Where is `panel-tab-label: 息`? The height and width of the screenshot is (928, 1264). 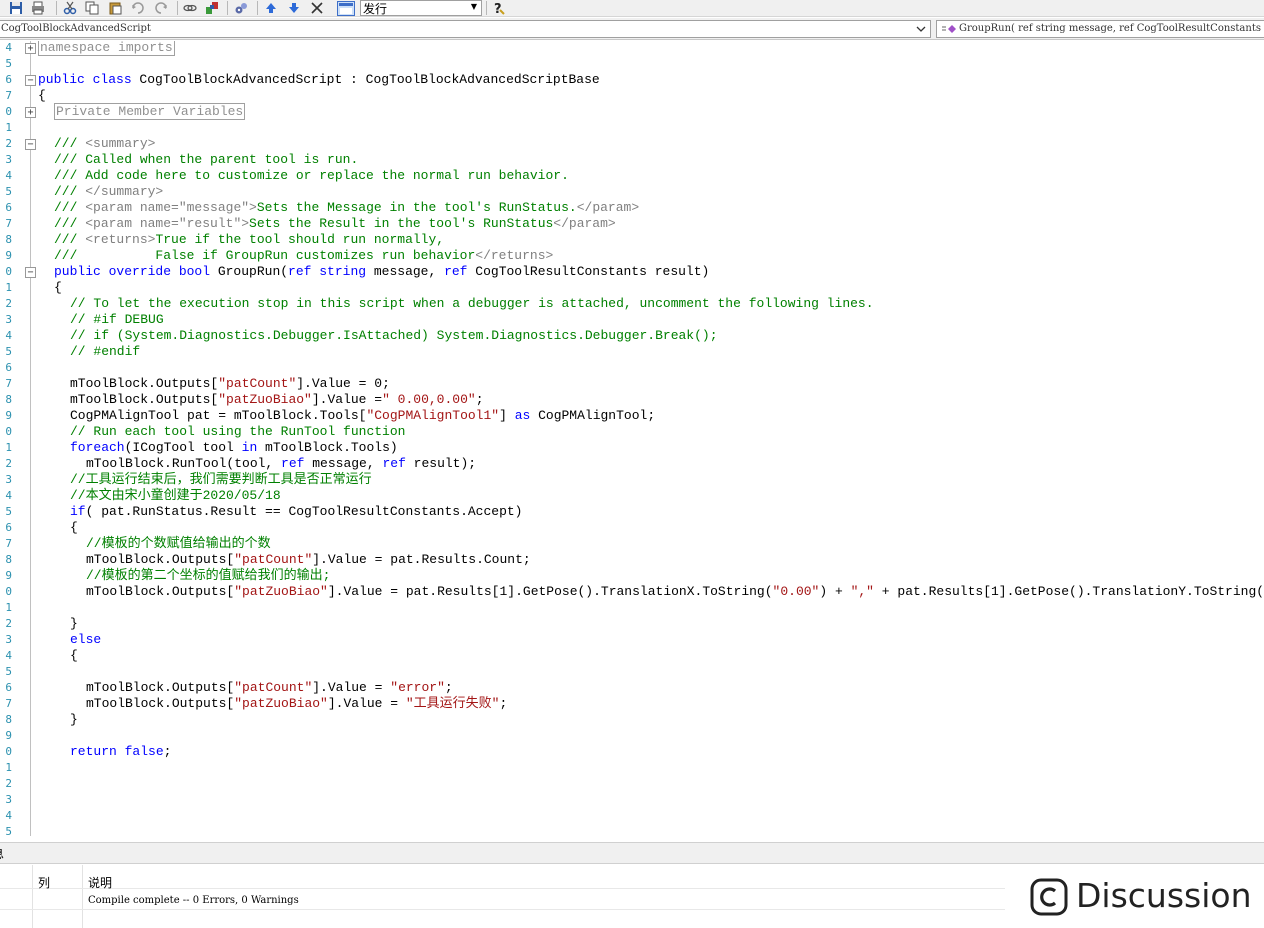
panel-tab-label: 息 is located at coordinates (2, 853).